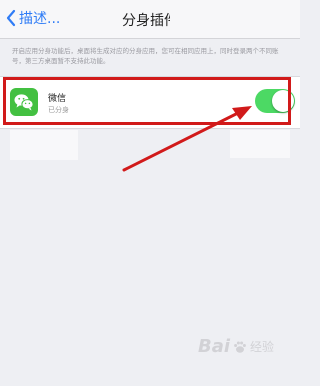 The width and height of the screenshot is (320, 386). What do you see at coordinates (44, 145) in the screenshot?
I see `blank-area-left` at bounding box center [44, 145].